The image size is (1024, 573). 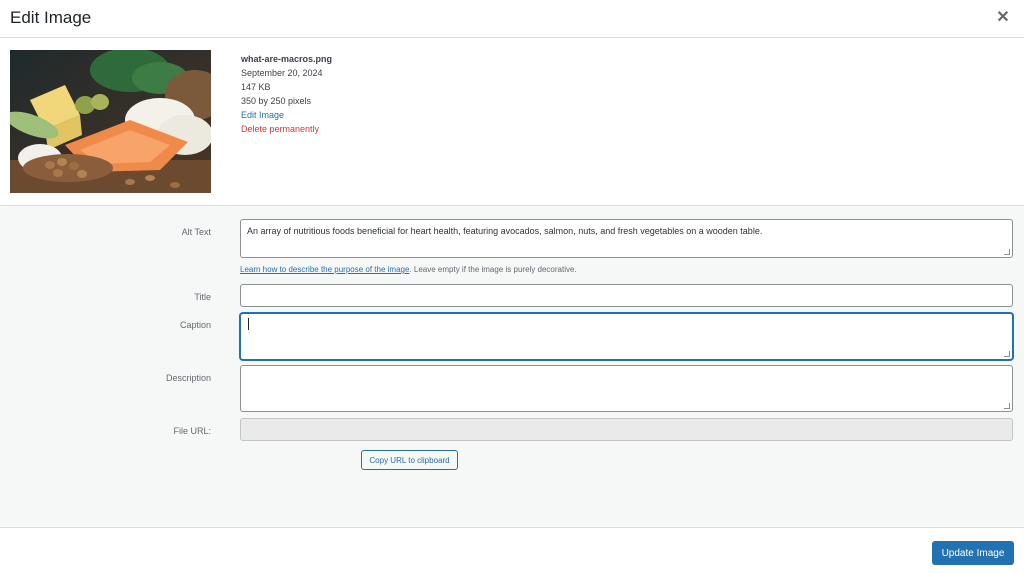 I want to click on file-url-input, so click(x=626, y=429).